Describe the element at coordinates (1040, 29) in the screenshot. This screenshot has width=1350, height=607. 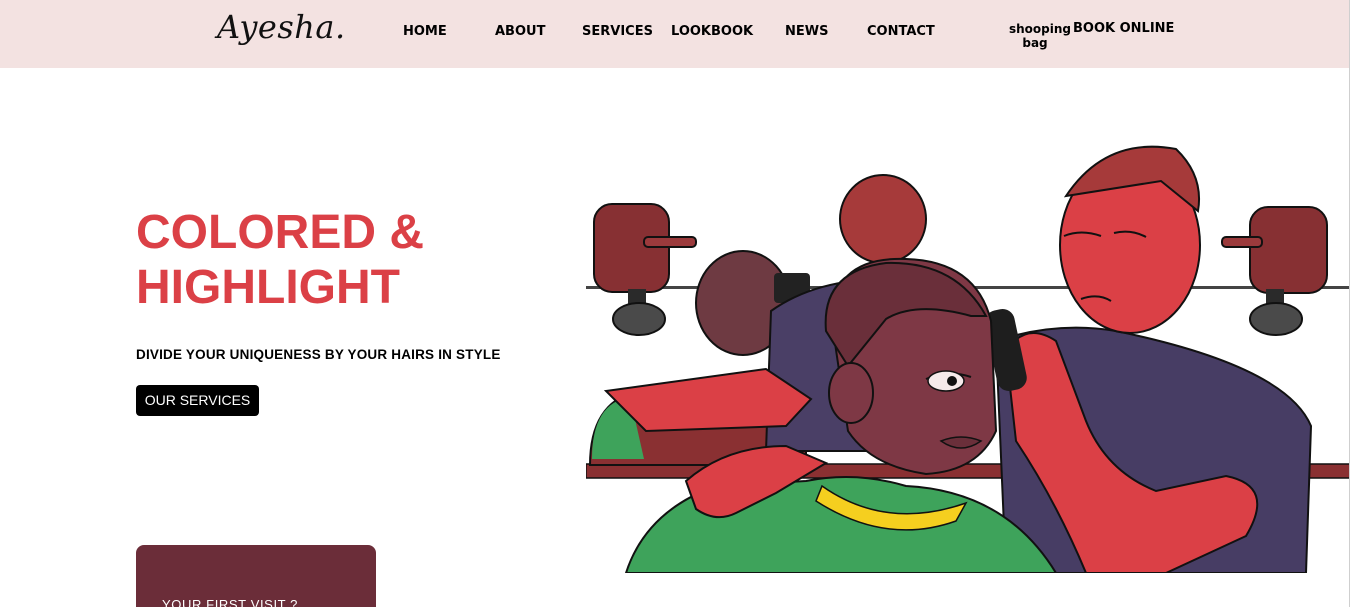
I see `shopping-bag-label-line1: shooping` at that location.